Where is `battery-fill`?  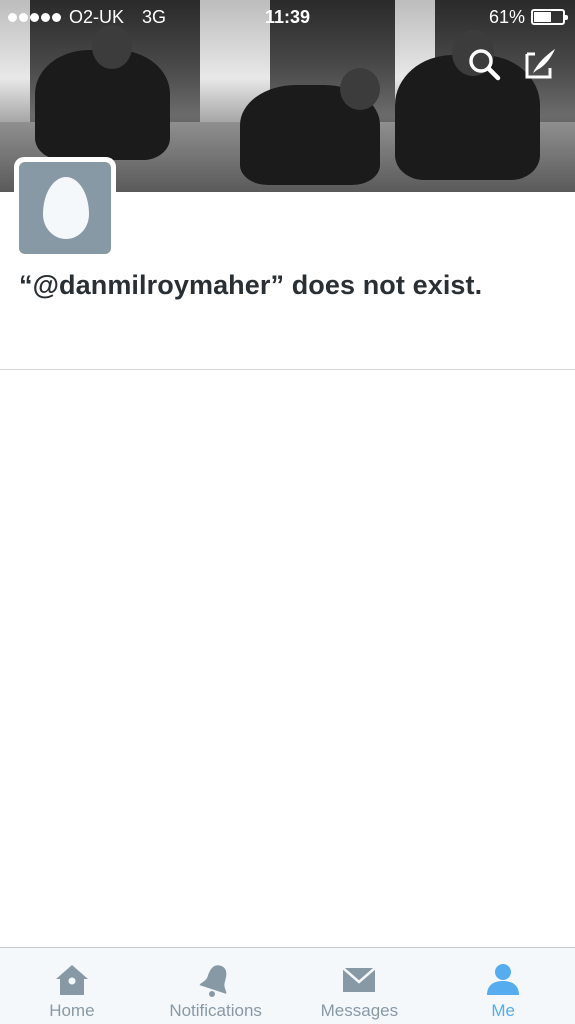 battery-fill is located at coordinates (543, 17).